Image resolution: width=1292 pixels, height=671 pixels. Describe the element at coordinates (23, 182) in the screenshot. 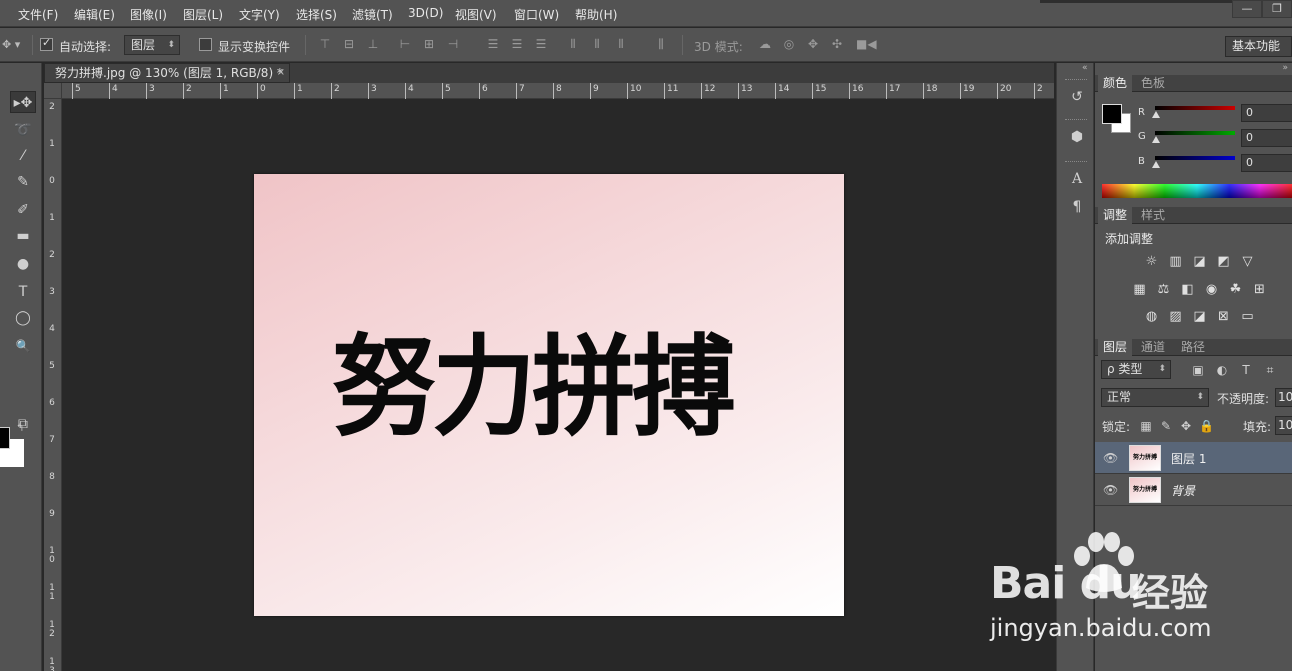

I see `brush-tool-icon: ✎` at that location.